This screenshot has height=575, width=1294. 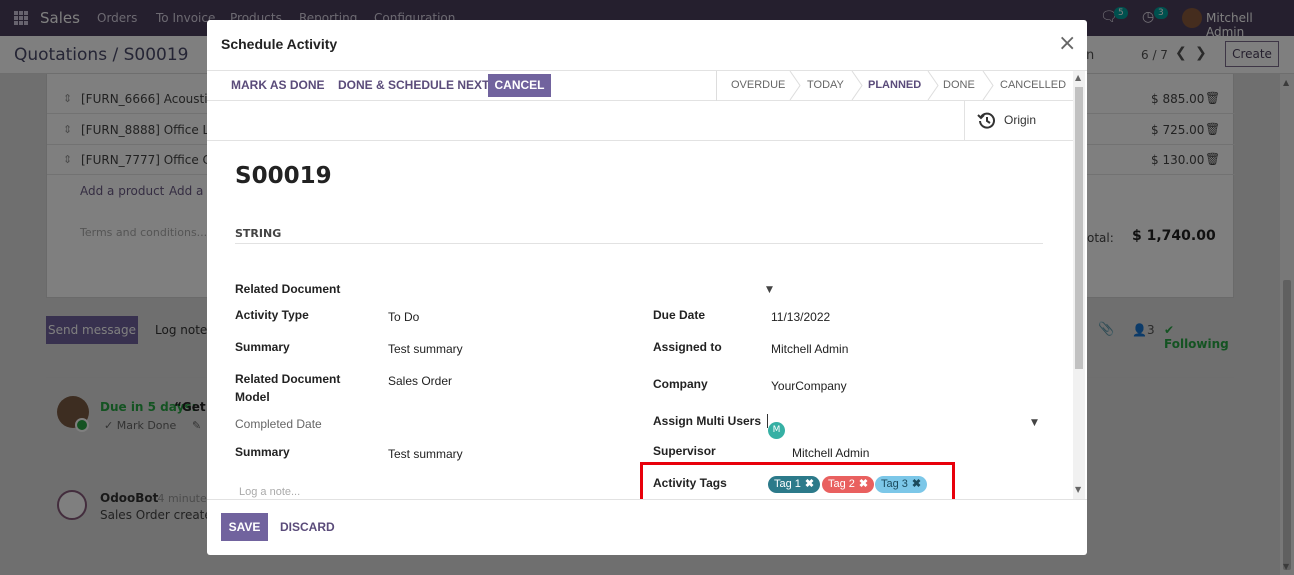 What do you see at coordinates (288, 289) in the screenshot?
I see `related-document-label: Related Document` at bounding box center [288, 289].